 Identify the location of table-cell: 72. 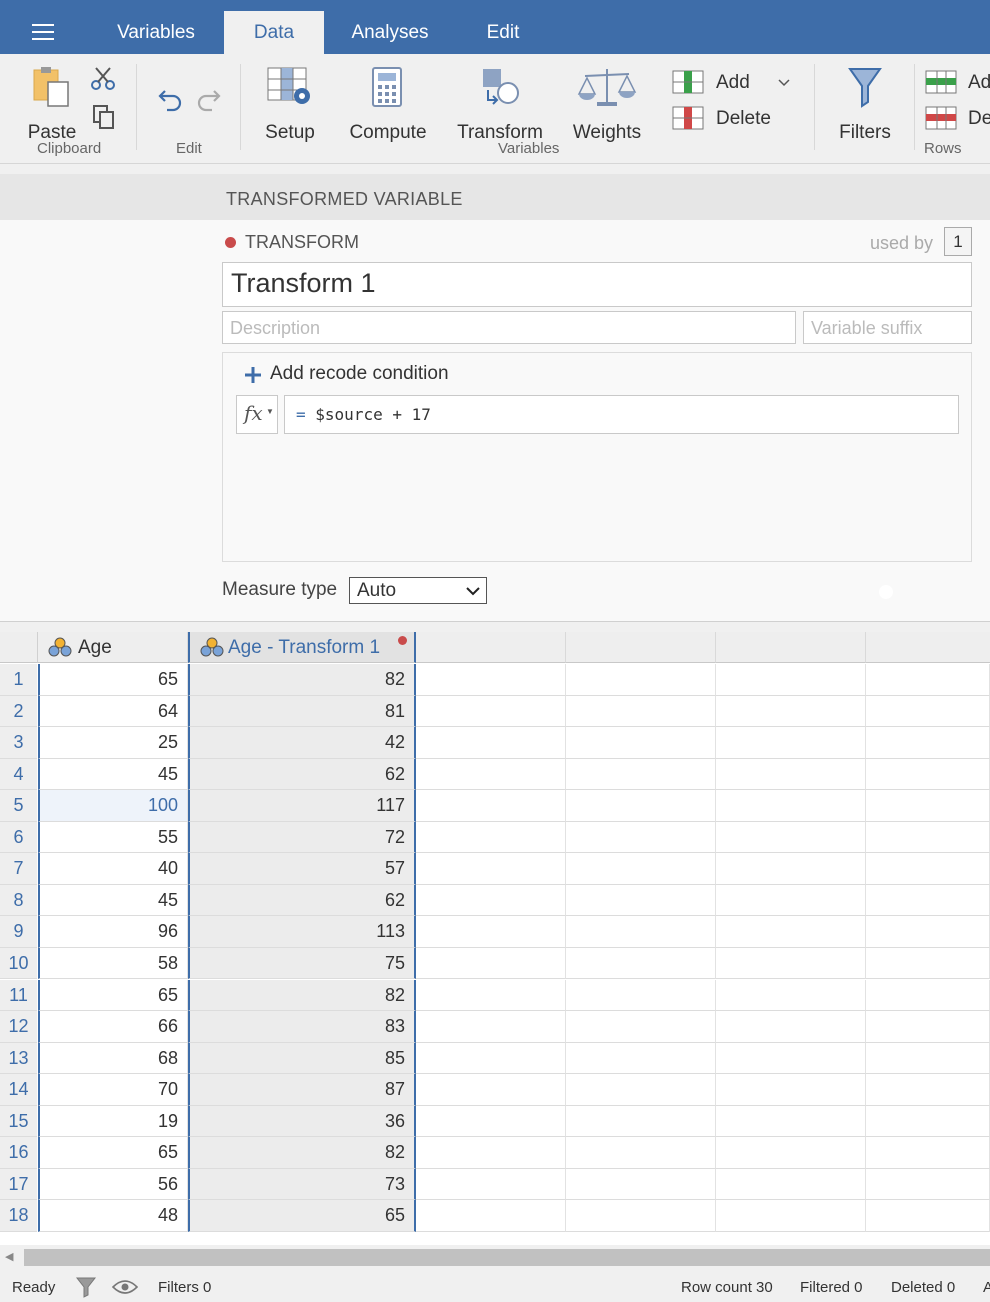
(302, 837).